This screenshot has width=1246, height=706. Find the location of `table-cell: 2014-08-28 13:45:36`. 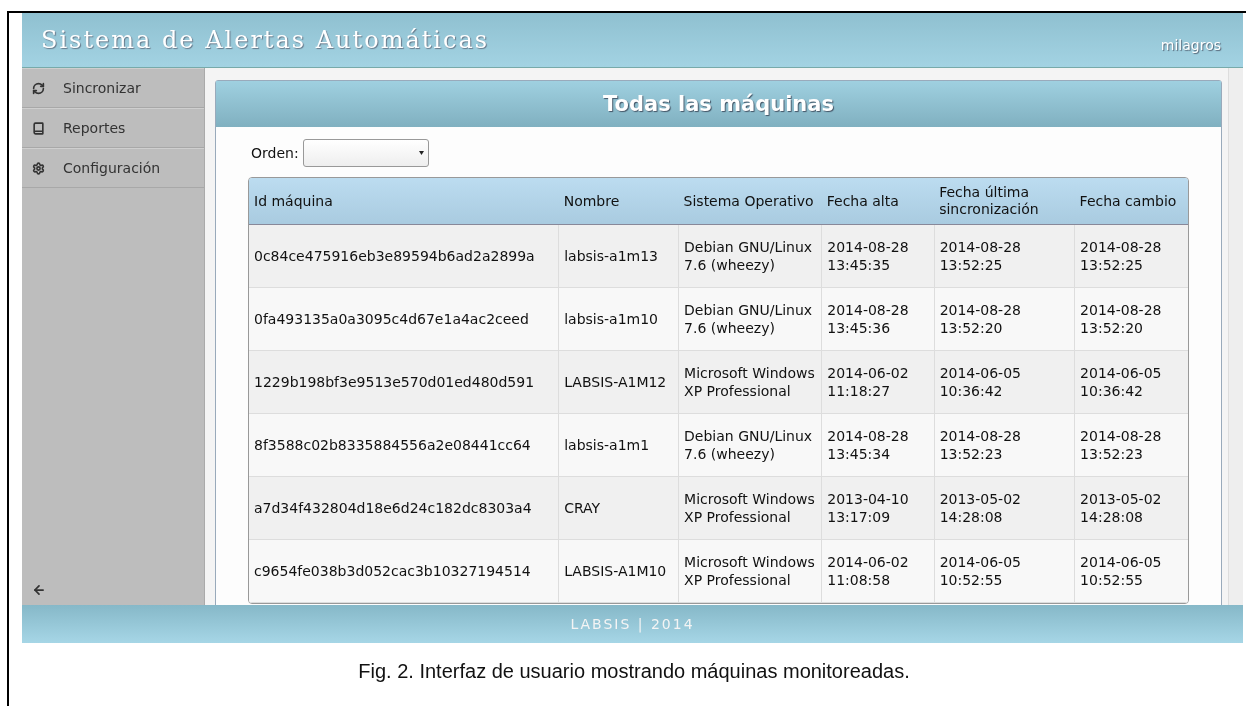

table-cell: 2014-08-28 13:45:36 is located at coordinates (878, 319).